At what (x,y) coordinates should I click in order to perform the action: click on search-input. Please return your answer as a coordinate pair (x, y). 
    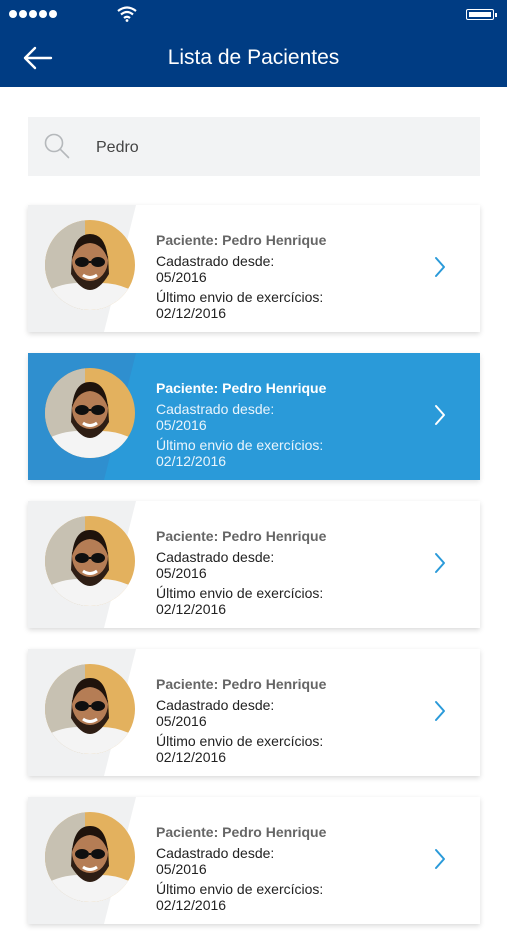
    Looking at the image, I should click on (281, 147).